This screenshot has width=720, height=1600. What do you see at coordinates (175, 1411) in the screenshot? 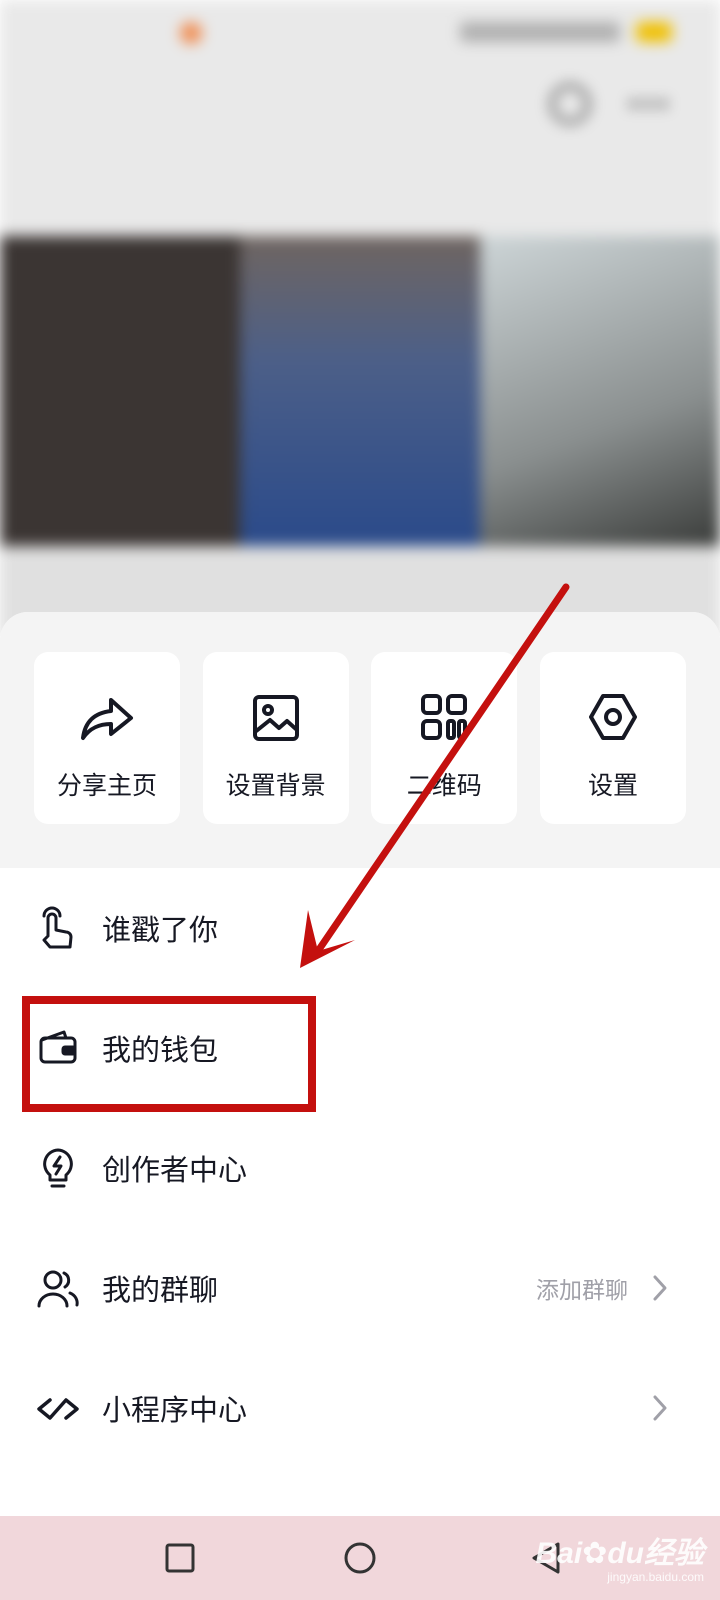
I see `menu-item-label: 小程序中心` at bounding box center [175, 1411].